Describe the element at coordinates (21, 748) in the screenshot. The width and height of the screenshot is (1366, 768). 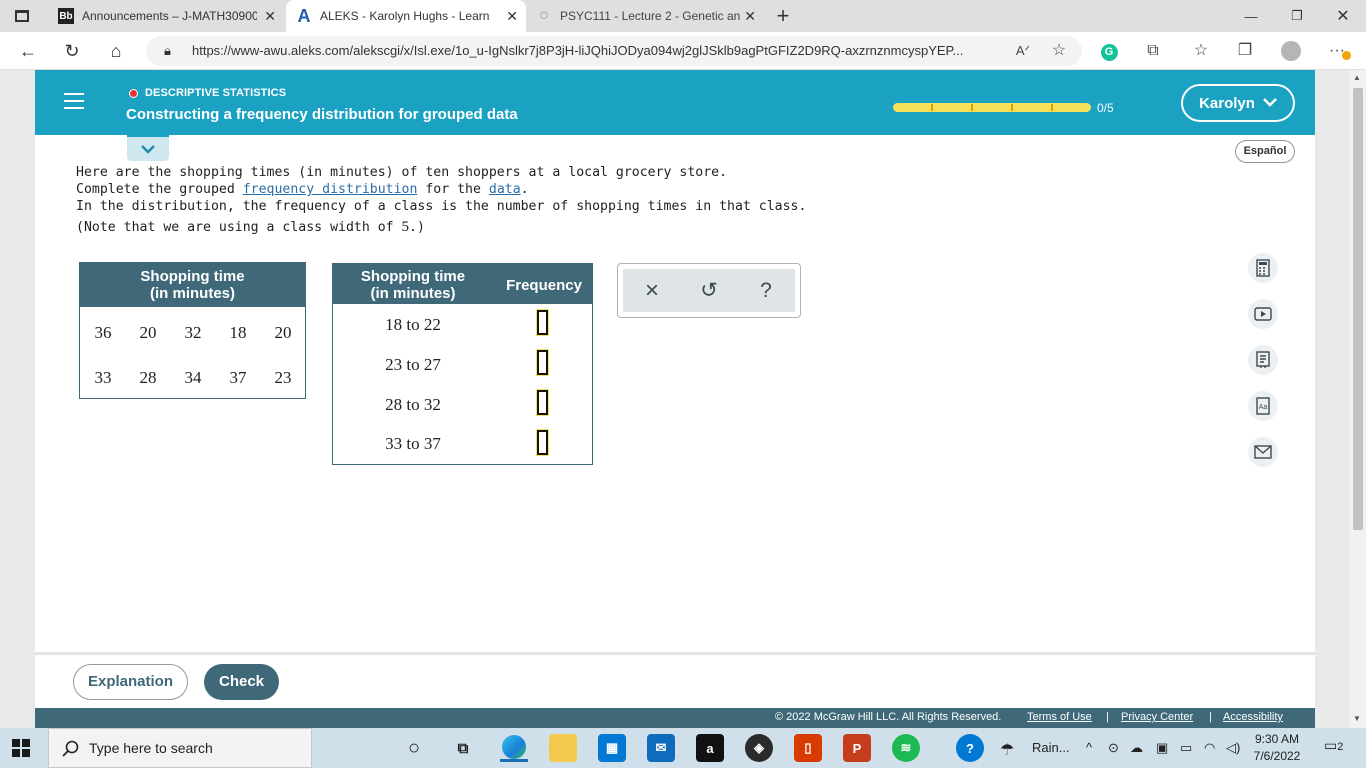
I see `windows-start-icon` at that location.